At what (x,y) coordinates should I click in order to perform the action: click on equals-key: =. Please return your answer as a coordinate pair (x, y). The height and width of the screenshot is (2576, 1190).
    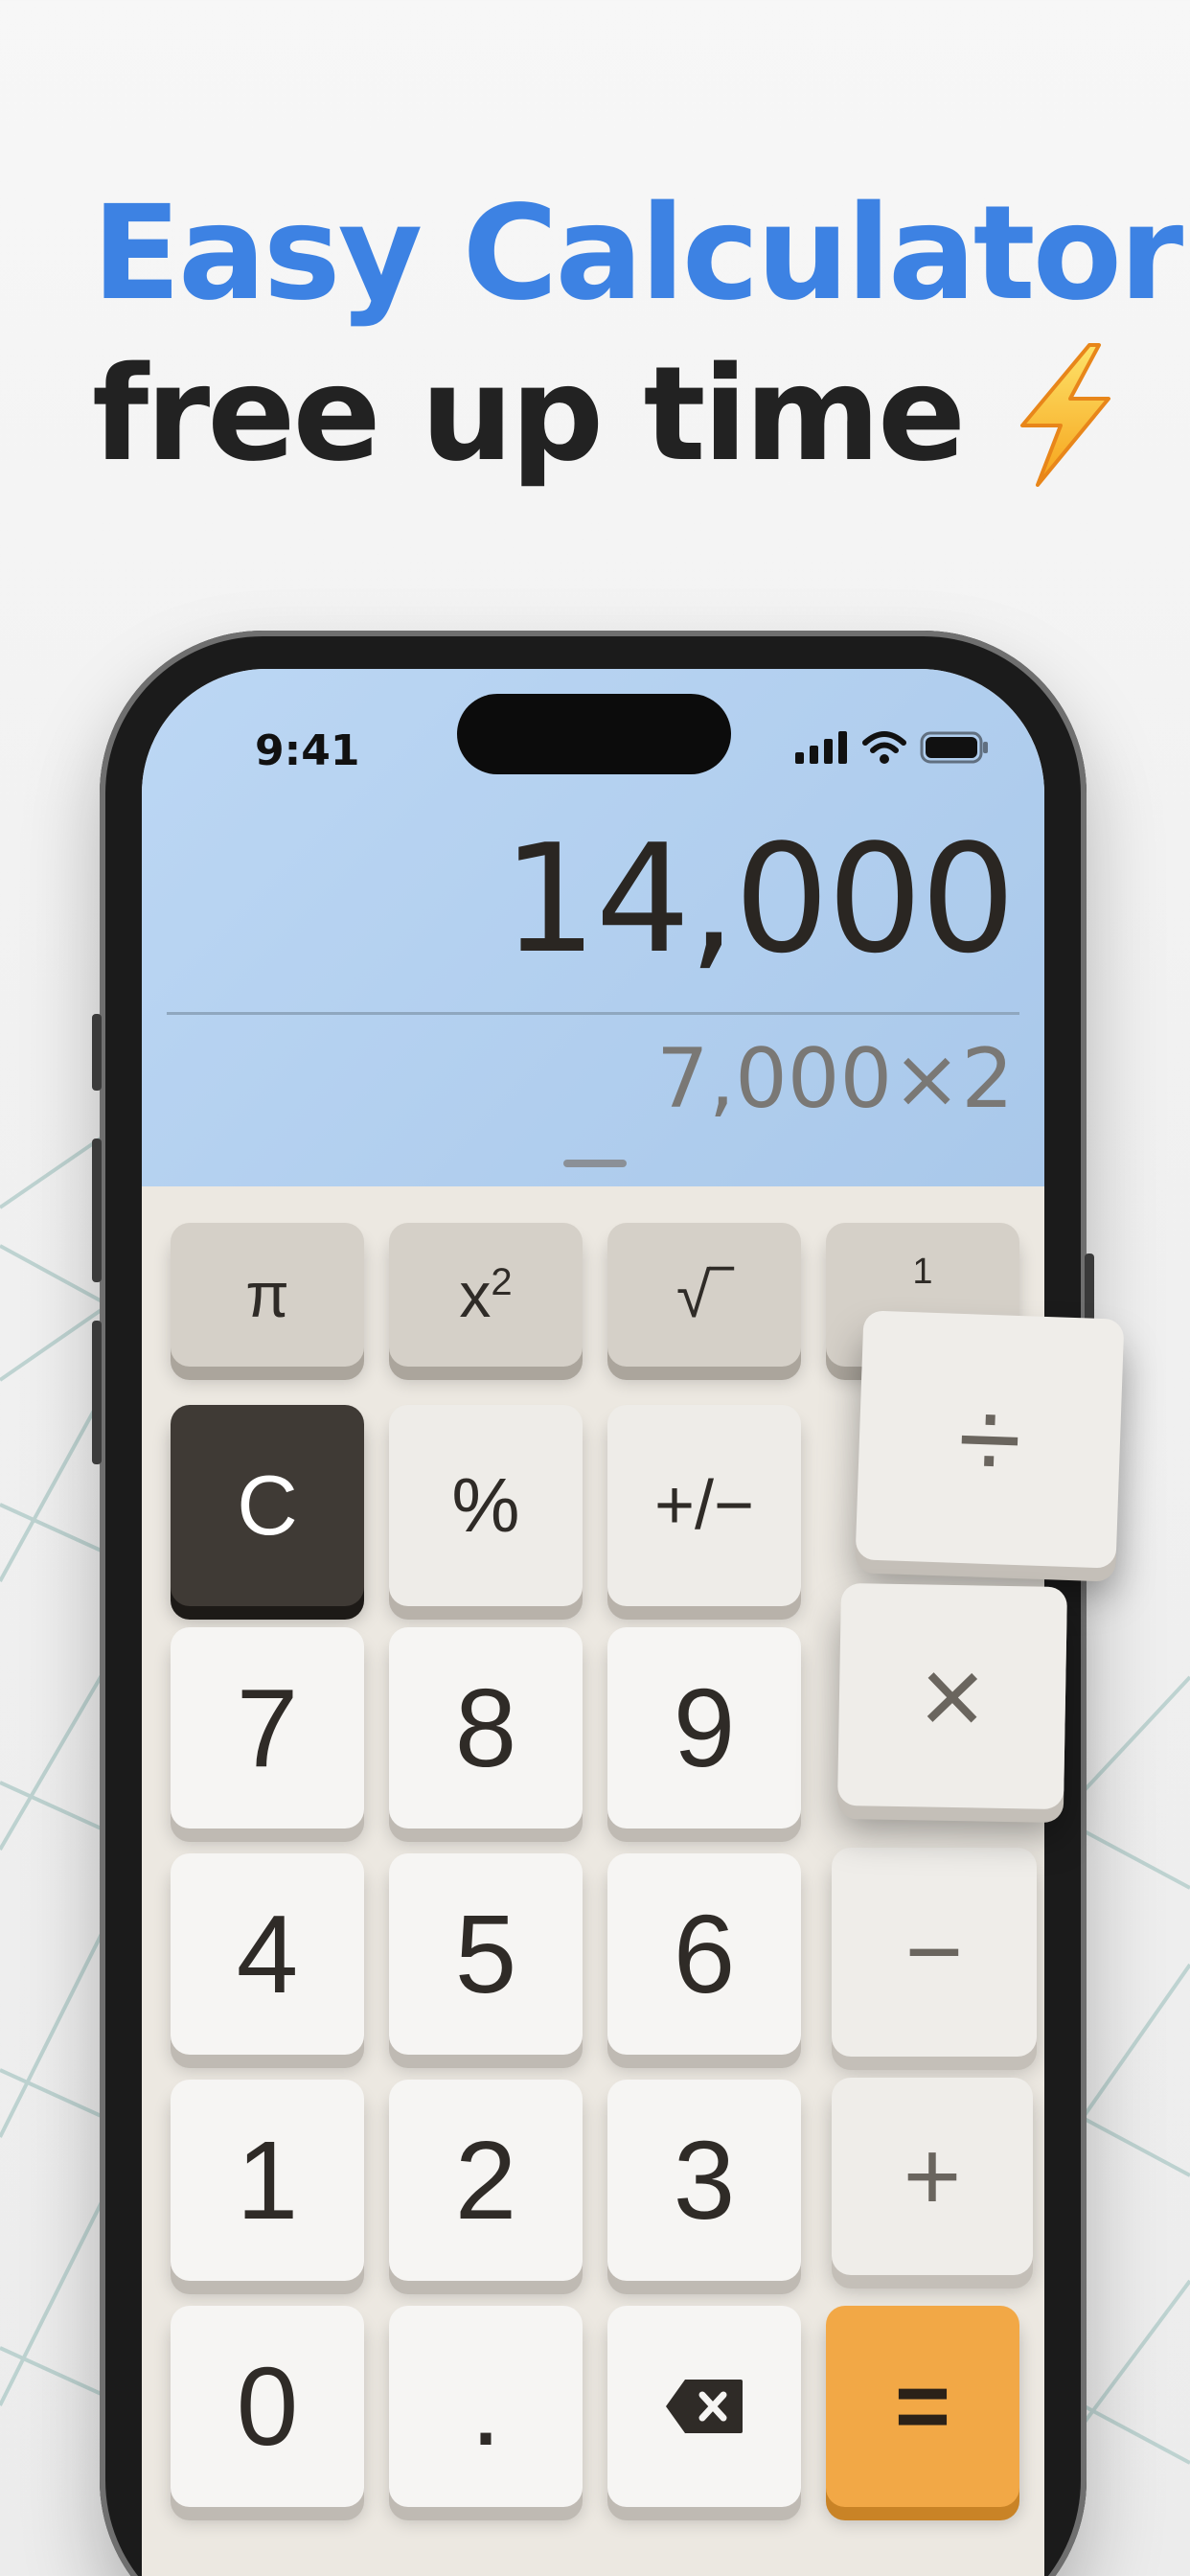
    Looking at the image, I should click on (922, 2406).